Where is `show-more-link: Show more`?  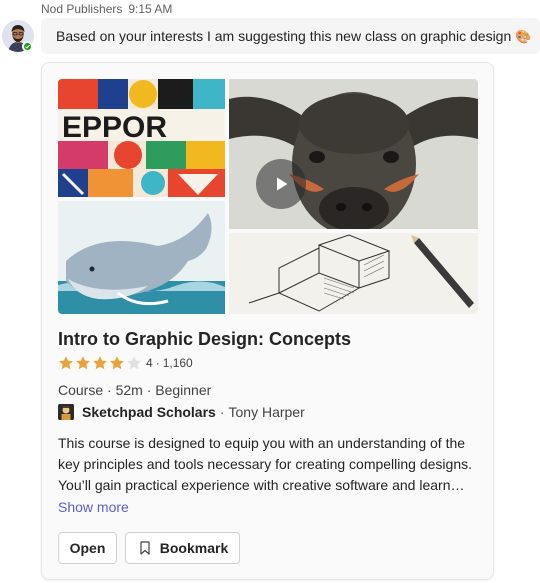 show-more-link: Show more is located at coordinates (93, 507).